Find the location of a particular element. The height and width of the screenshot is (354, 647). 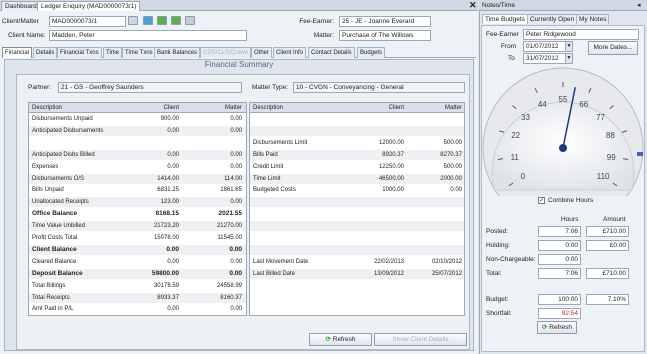

row-client-value: 8168.15 is located at coordinates (167, 214).